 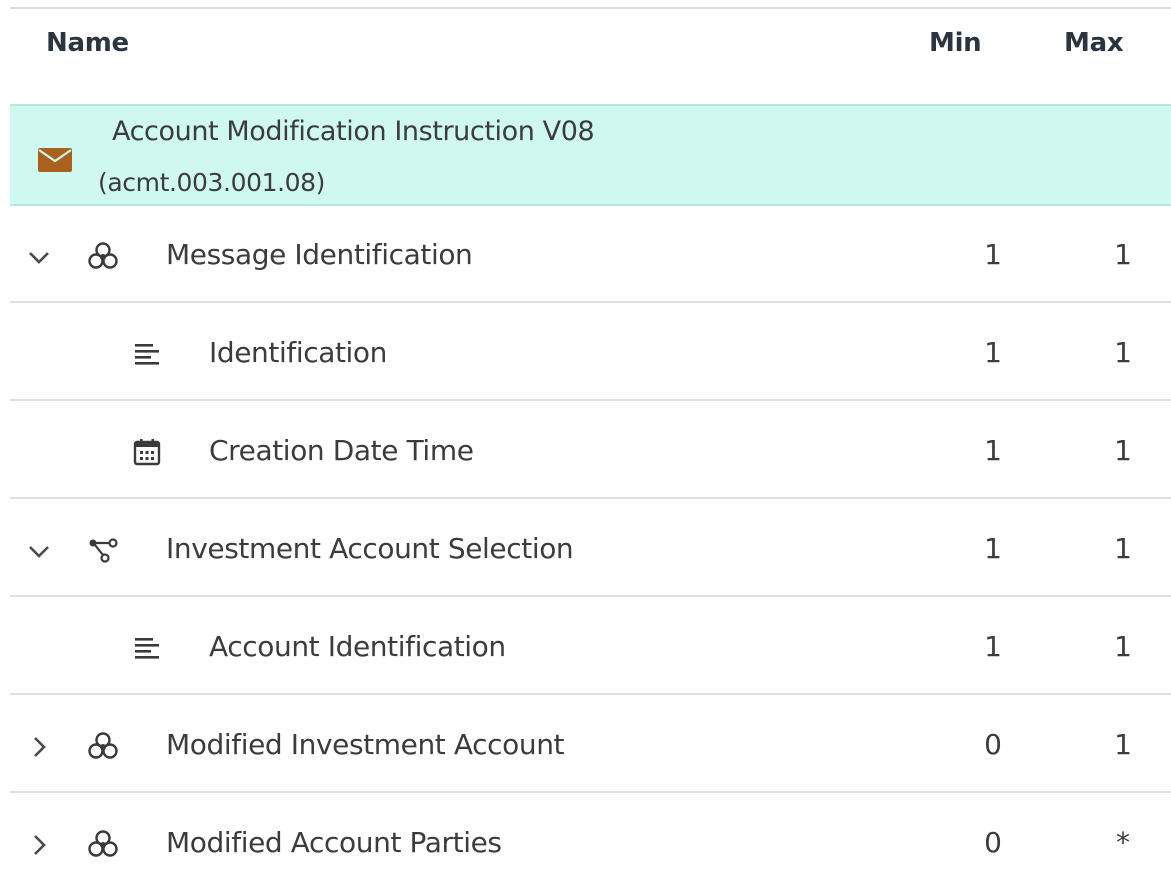 What do you see at coordinates (590, 839) in the screenshot?
I see `tree-row-modified-account-parties: Modified Account Parties 0 *` at bounding box center [590, 839].